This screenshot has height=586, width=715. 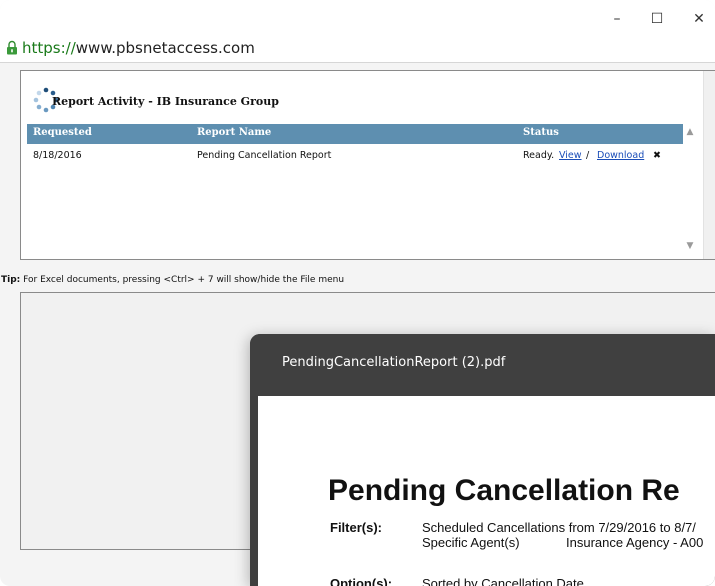 I want to click on option-value: Sorted by Cancellation Date, so click(x=503, y=581).